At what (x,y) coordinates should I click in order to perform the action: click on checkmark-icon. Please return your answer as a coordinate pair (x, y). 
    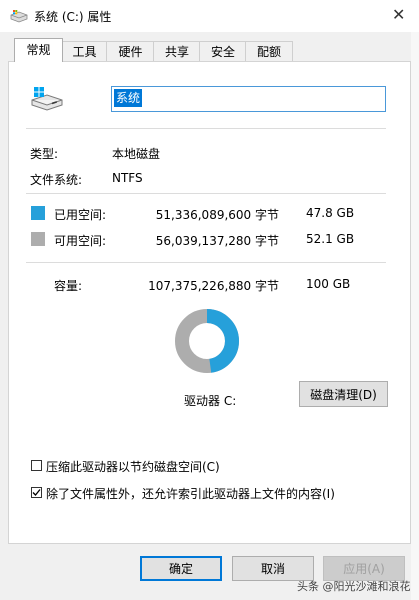
    Looking at the image, I should click on (36, 492).